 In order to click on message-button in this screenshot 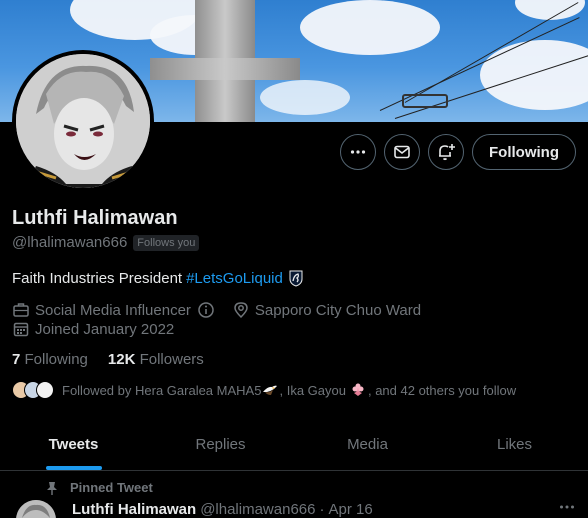, I will do `click(402, 152)`.